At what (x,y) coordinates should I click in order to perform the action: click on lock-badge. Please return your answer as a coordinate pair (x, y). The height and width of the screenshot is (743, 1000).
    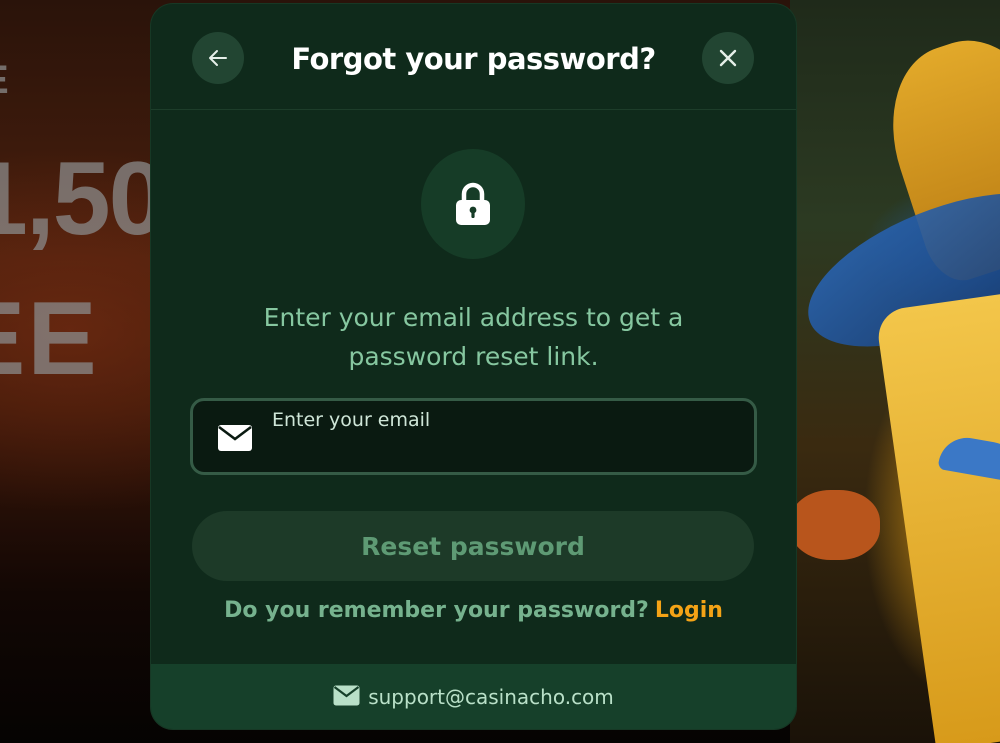
    Looking at the image, I should click on (473, 204).